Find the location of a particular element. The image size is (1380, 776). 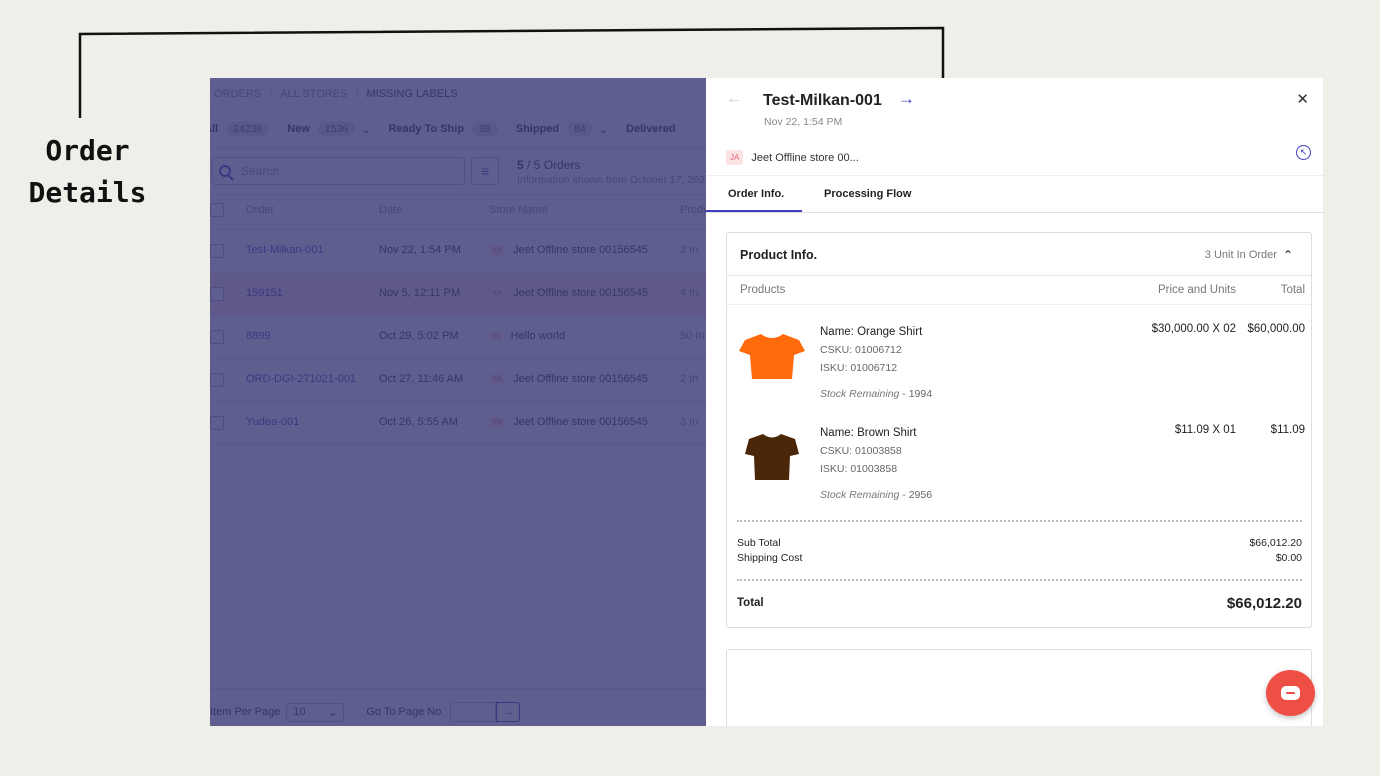

next-section-card is located at coordinates (1019, 687).